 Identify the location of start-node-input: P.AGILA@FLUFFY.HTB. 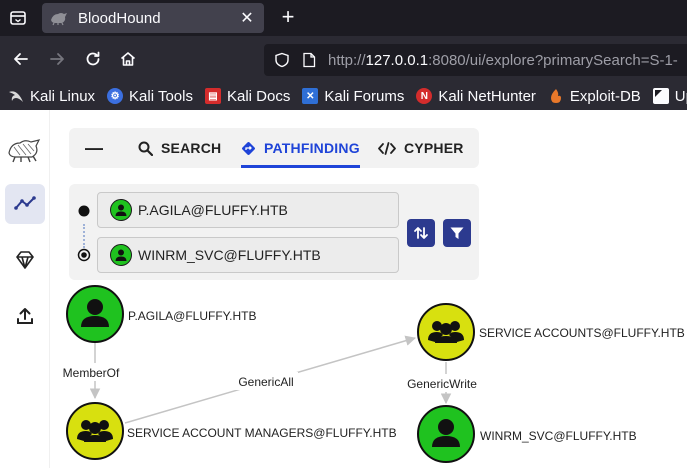
(248, 210).